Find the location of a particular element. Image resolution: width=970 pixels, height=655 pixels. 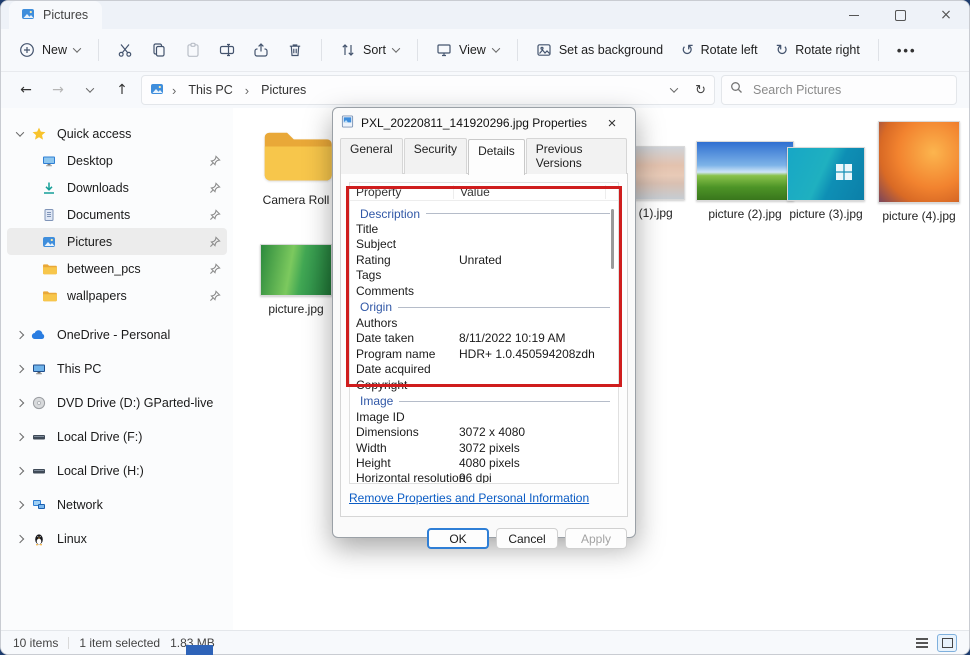

sidebar-item-onedrive: OneDrive - Personal is located at coordinates (117, 335).